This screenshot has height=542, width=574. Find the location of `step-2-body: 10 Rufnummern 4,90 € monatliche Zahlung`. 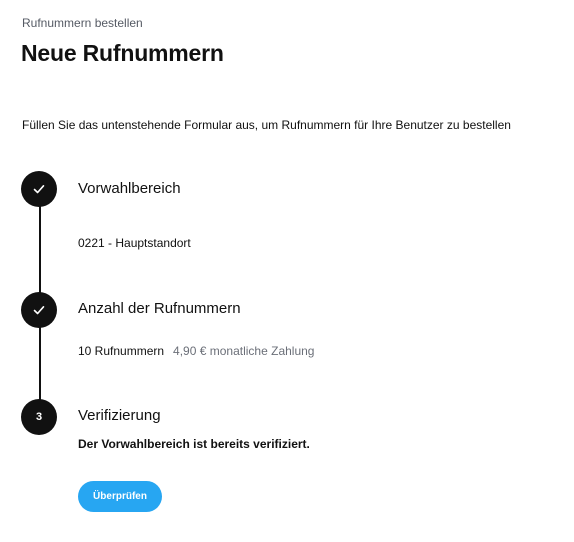

step-2-body: 10 Rufnummern 4,90 € monatliche Zahlung is located at coordinates (196, 351).